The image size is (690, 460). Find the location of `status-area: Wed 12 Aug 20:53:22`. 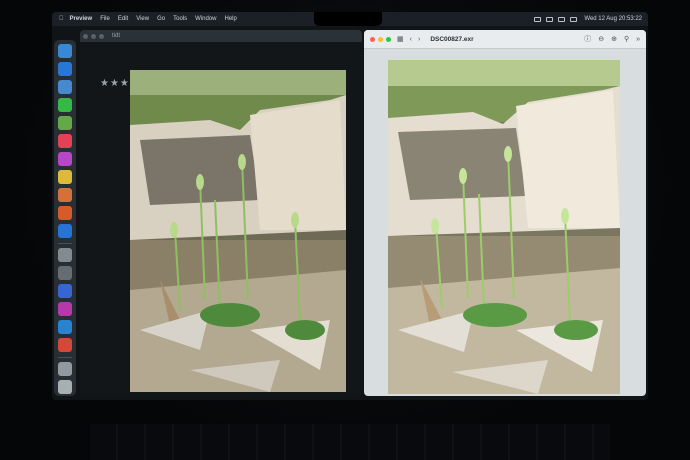

status-area: Wed 12 Aug 20:53:22 is located at coordinates (585, 19).